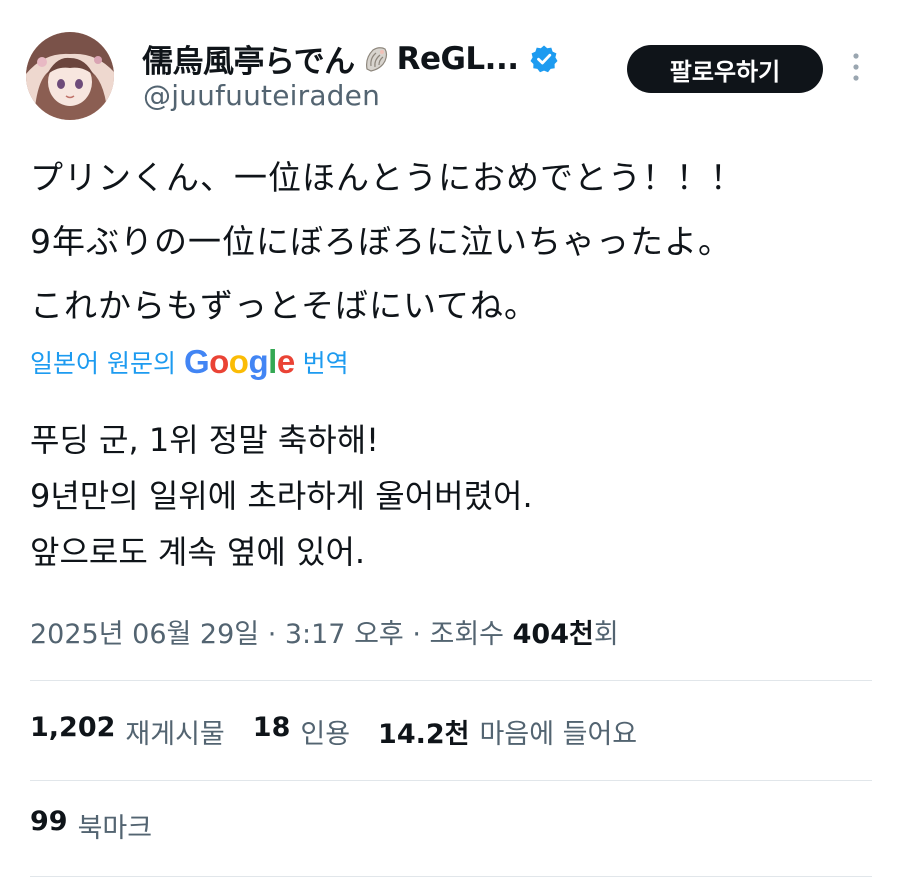 Image resolution: width=900 pixels, height=896 pixels. I want to click on avatar, so click(70, 76).